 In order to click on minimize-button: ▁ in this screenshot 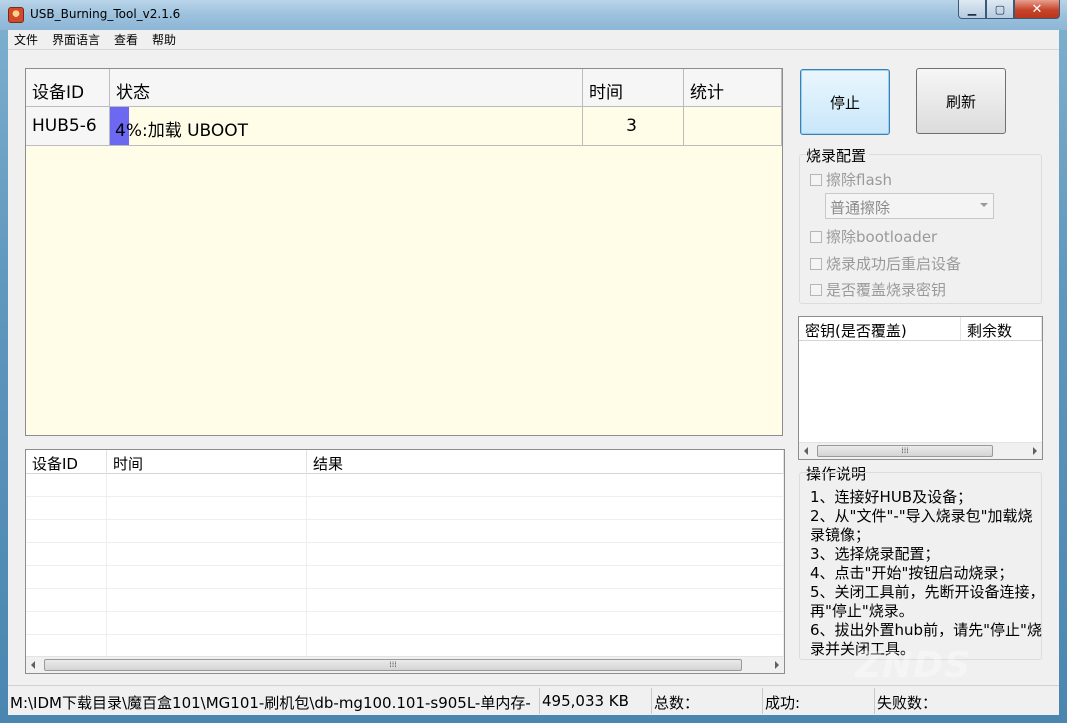, I will do `click(972, 9)`.